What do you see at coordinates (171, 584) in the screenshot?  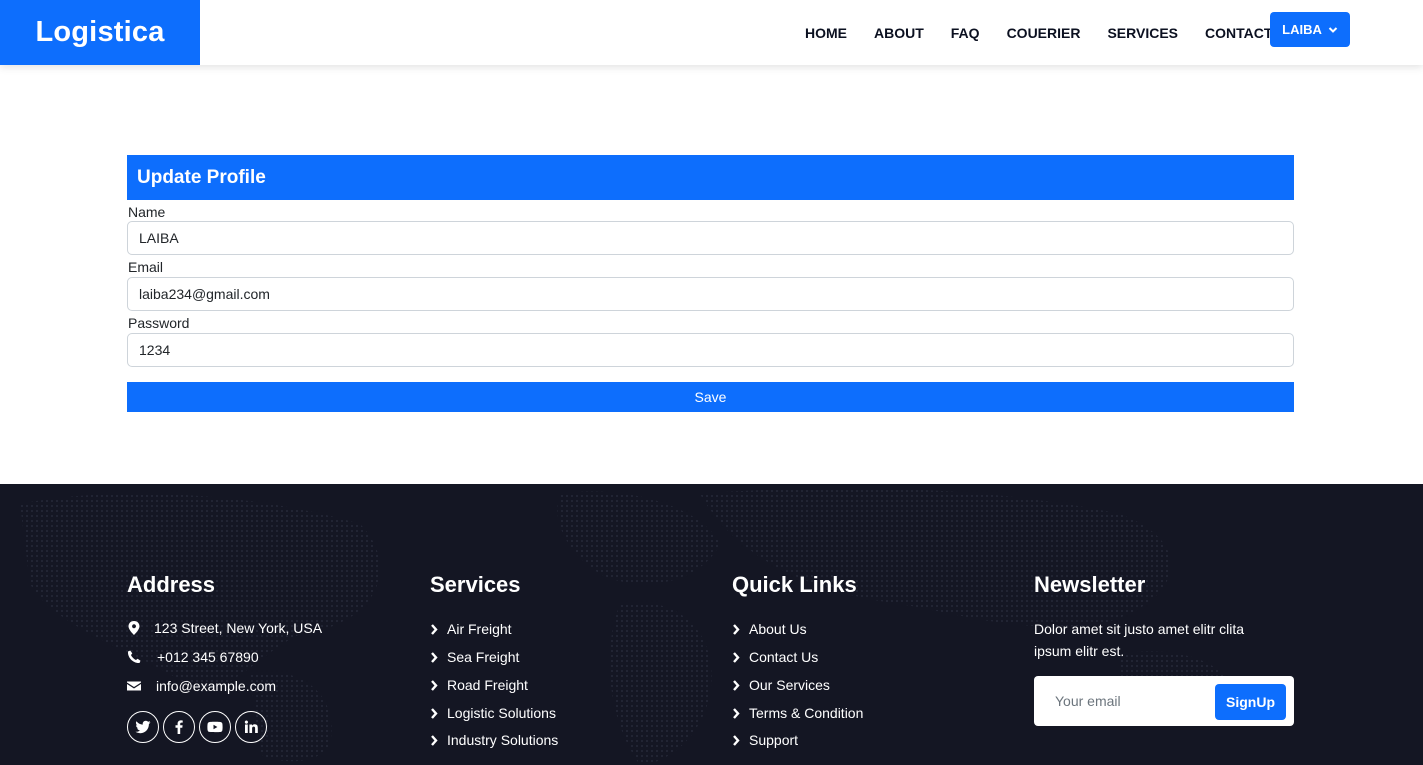 I see `footer-address-title: Address` at bounding box center [171, 584].